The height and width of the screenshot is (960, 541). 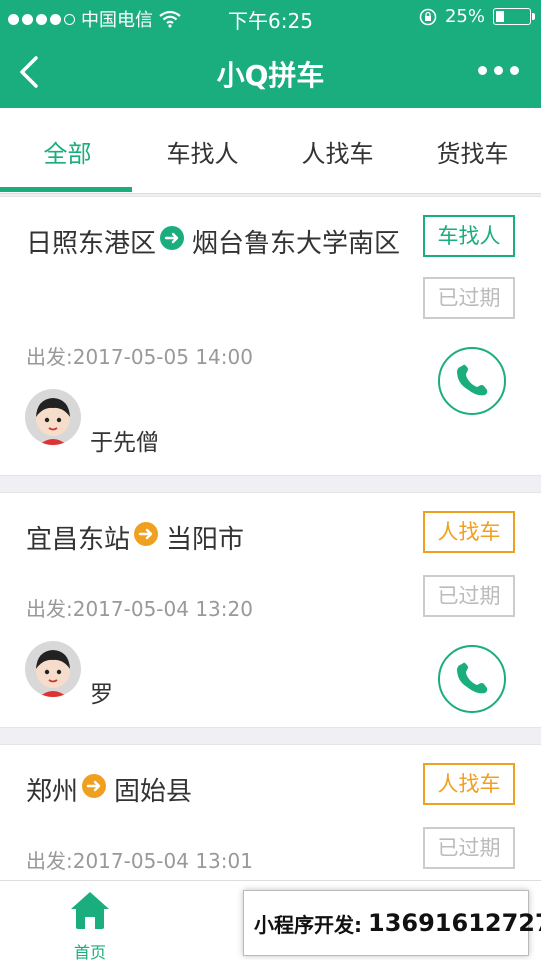 I want to click on route: 日照东港区 烟台鲁东大学南区, so click(x=221, y=244).